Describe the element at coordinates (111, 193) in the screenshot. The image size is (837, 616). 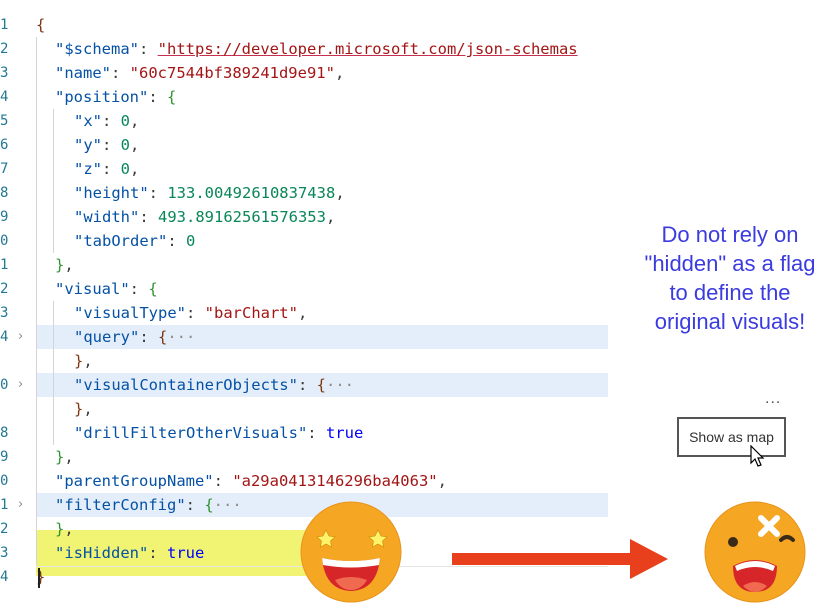
I see `code-token: "height"` at that location.